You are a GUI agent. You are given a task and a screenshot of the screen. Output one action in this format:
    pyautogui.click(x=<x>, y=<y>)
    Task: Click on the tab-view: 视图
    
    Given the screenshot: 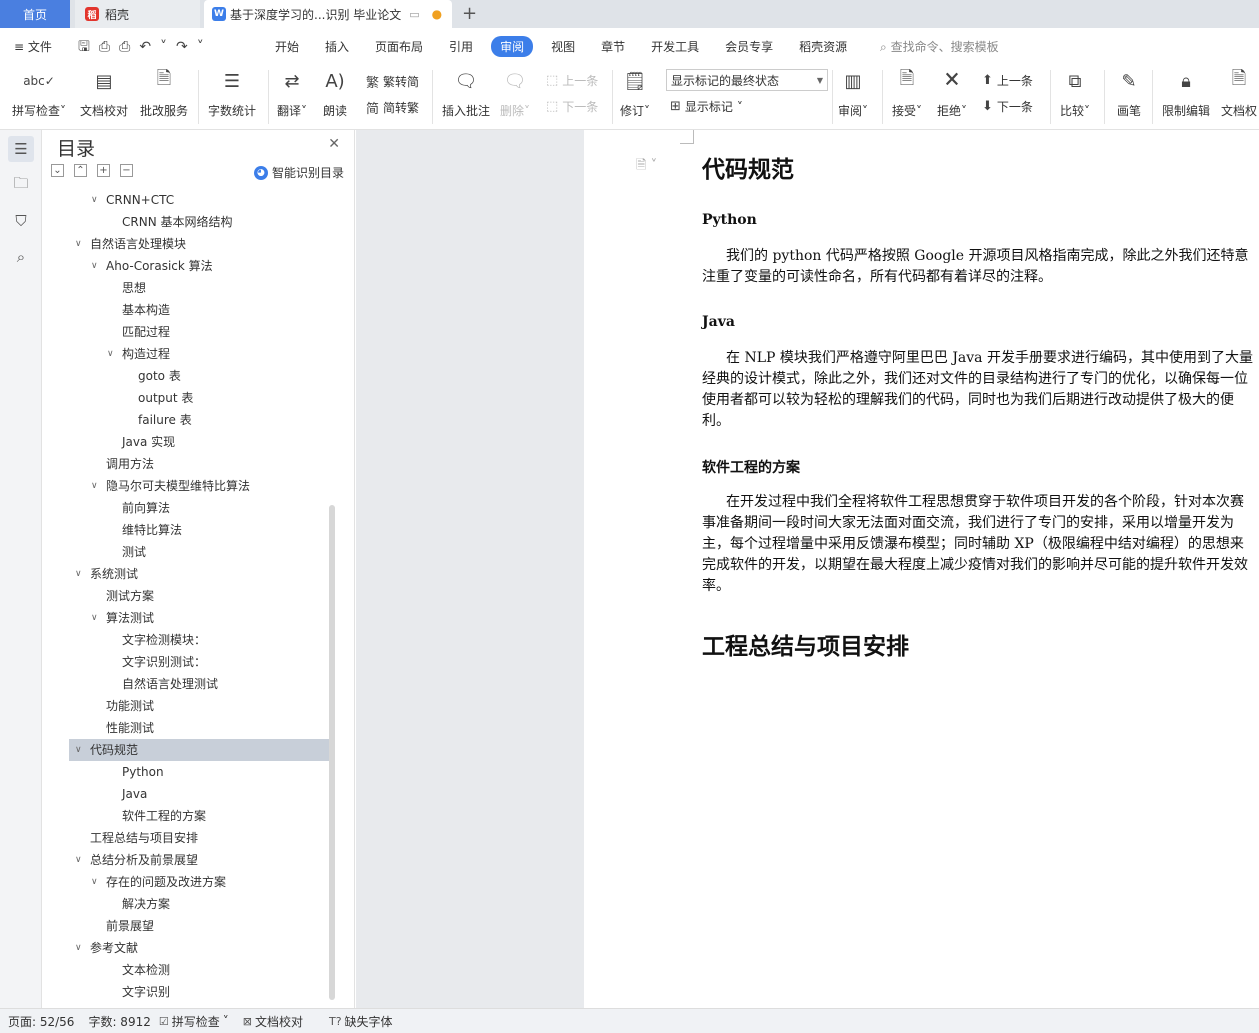 What is the action you would take?
    pyautogui.click(x=563, y=46)
    